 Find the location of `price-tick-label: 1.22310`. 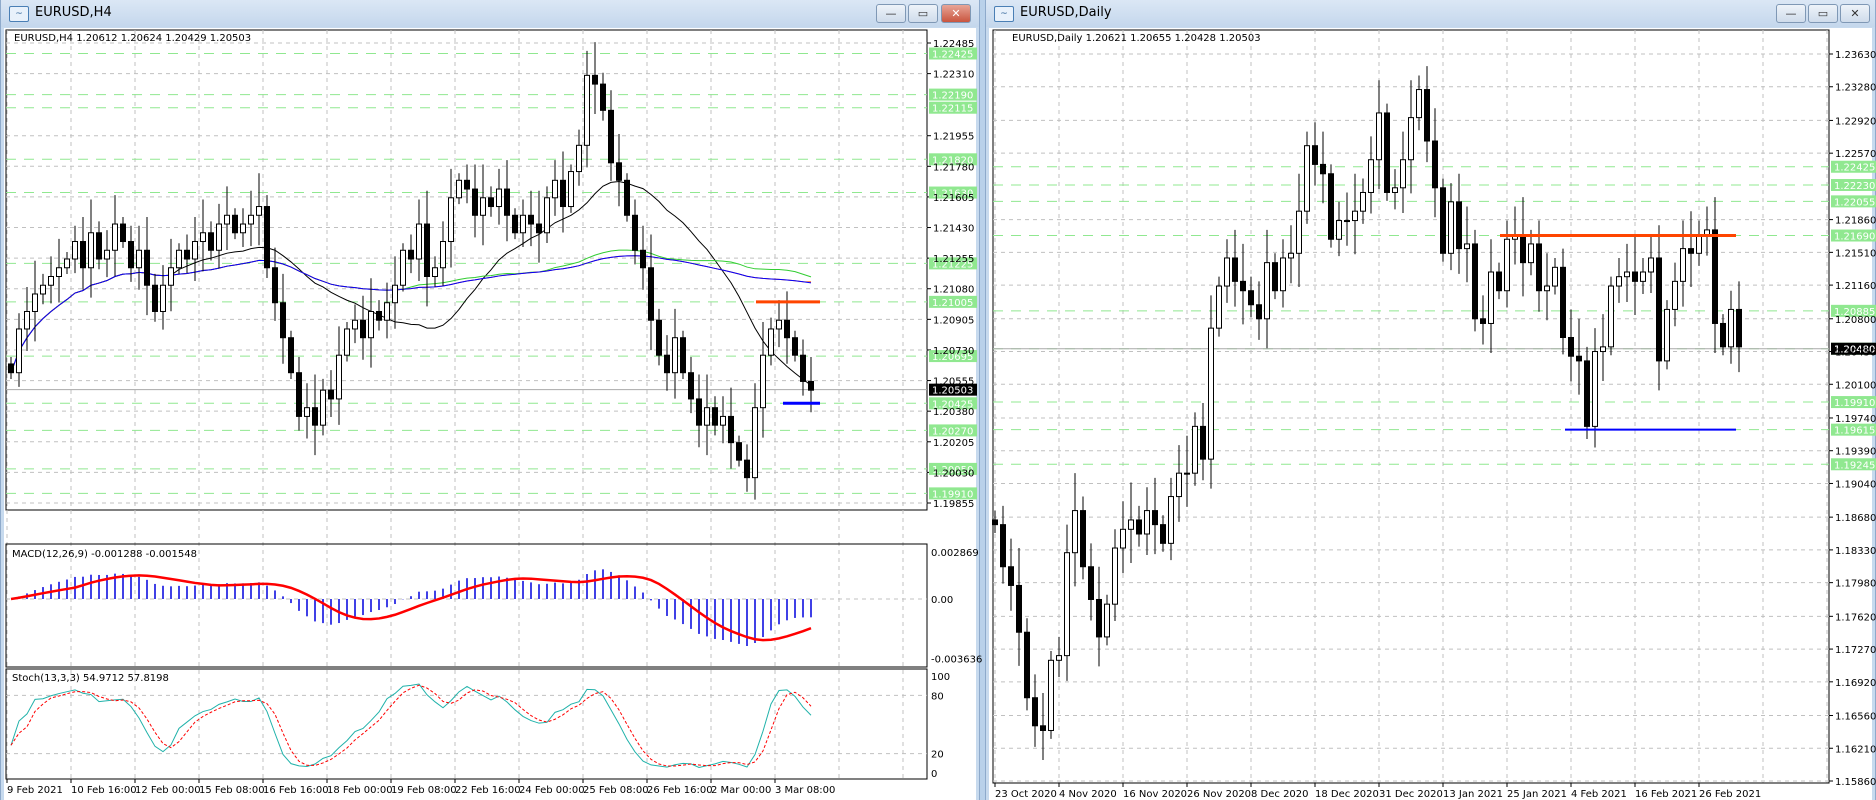

price-tick-label: 1.22310 is located at coordinates (953, 75).